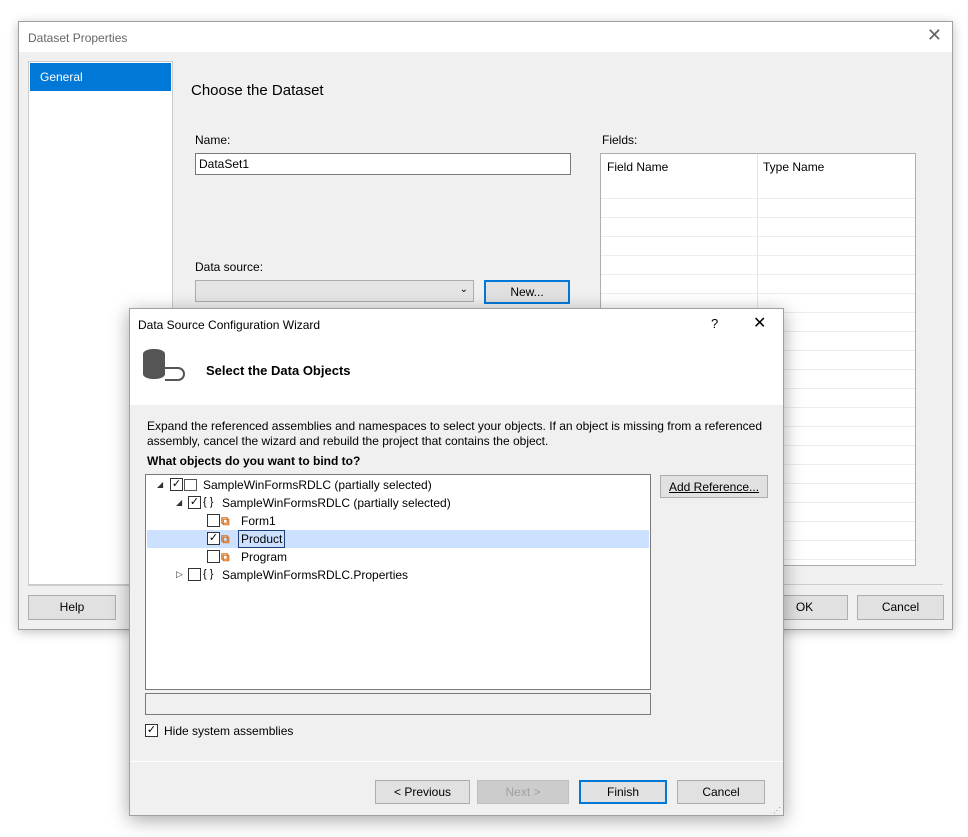  I want to click on previous-button: < Previous, so click(422, 792).